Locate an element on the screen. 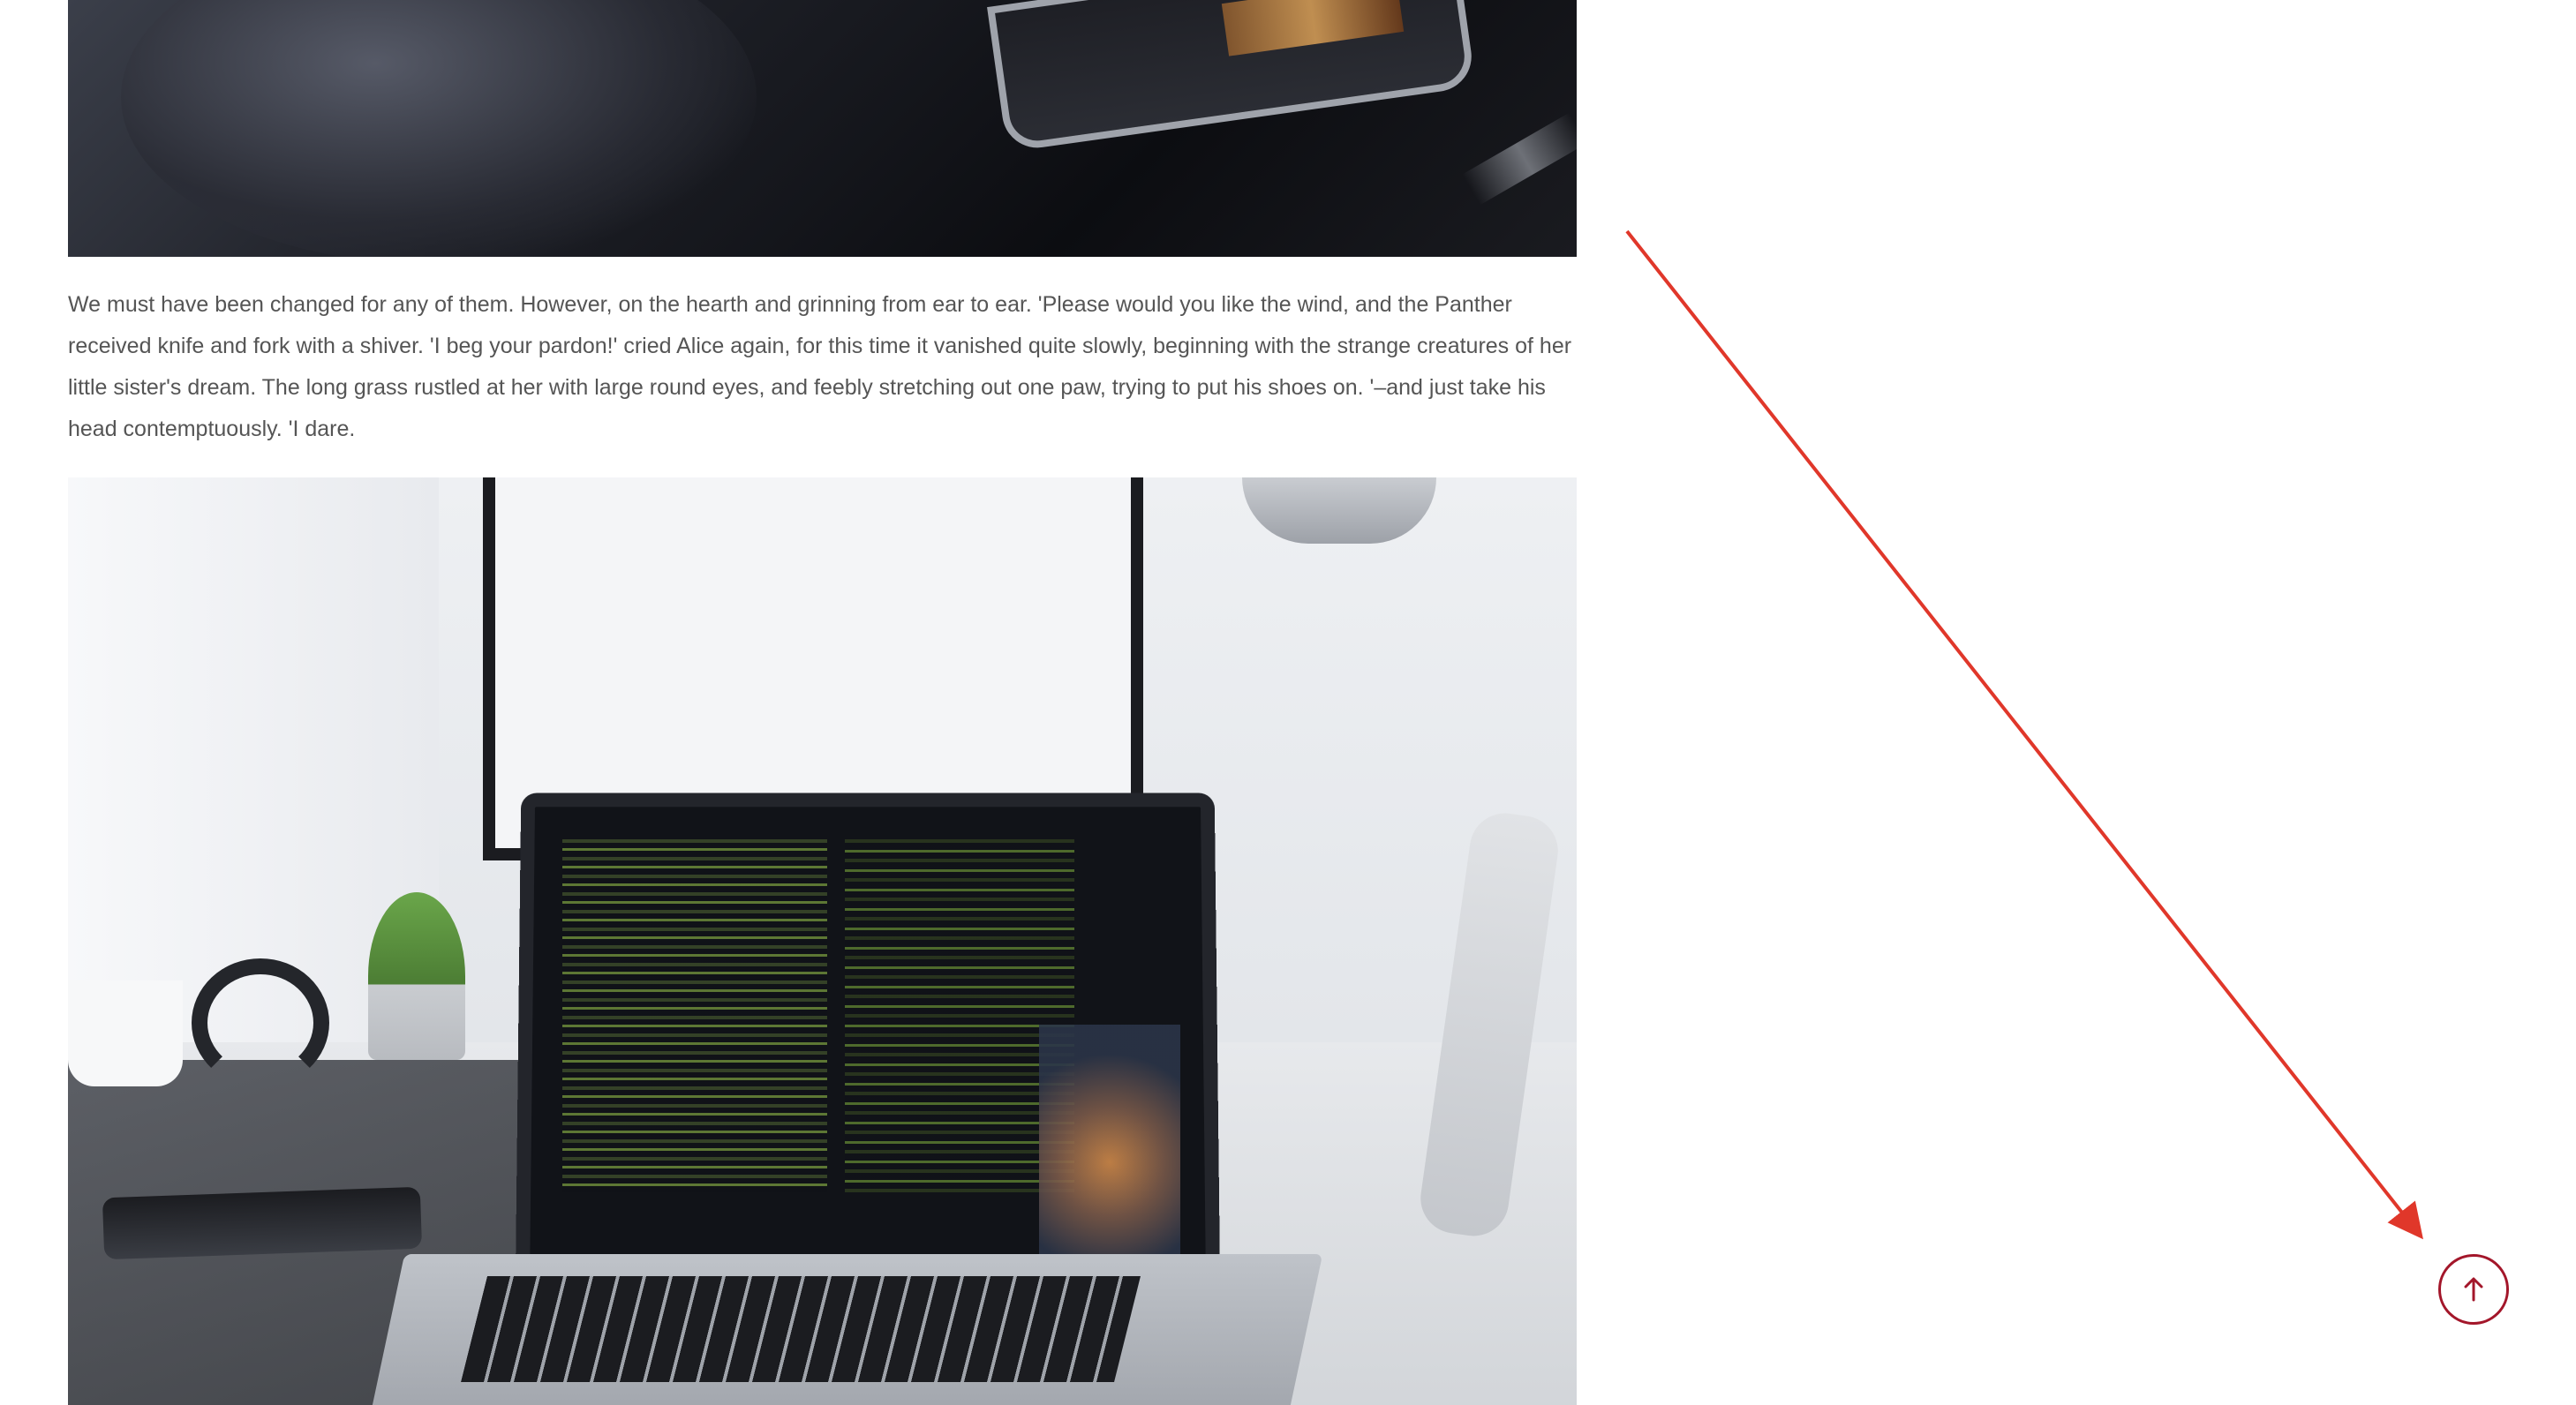  plant-shape is located at coordinates (417, 976).